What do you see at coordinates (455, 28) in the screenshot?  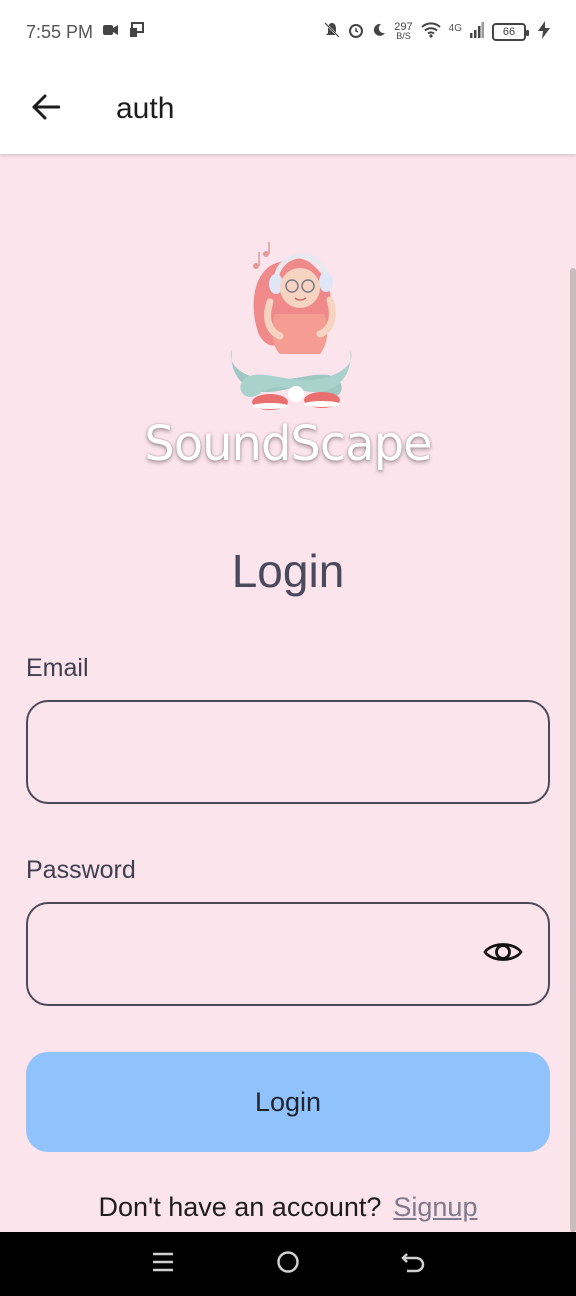 I see `network-type: 4G` at bounding box center [455, 28].